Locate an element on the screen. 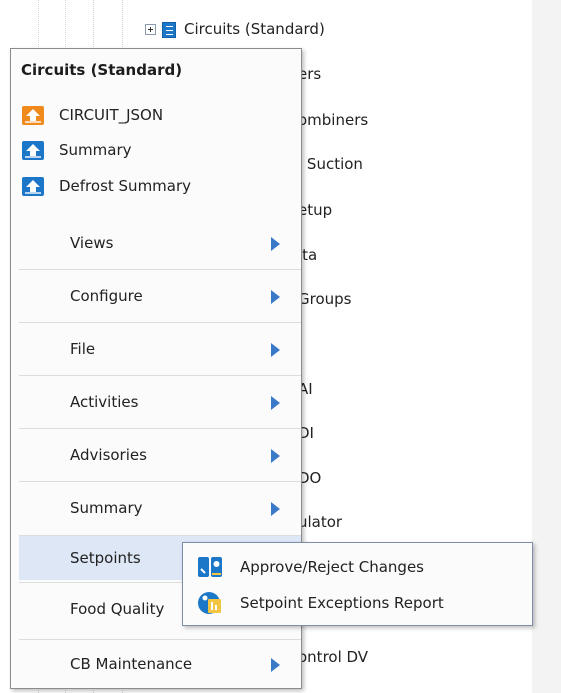  tree-node: ontrol DV is located at coordinates (333, 657).